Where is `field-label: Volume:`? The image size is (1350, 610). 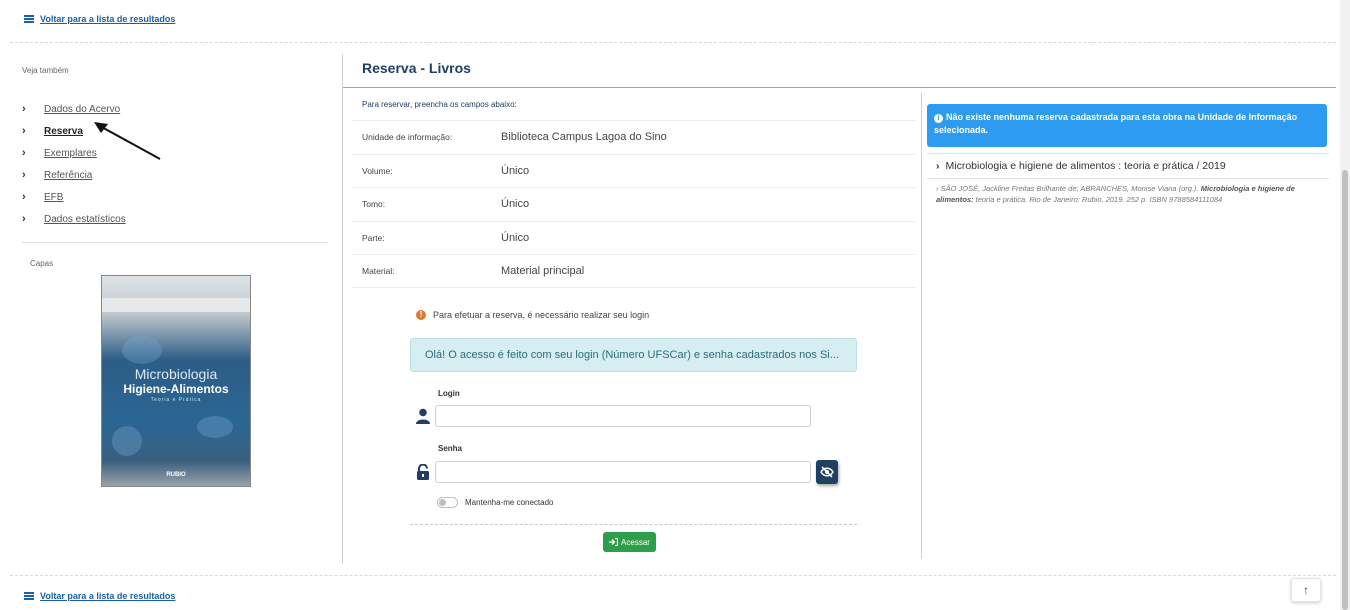 field-label: Volume: is located at coordinates (377, 170).